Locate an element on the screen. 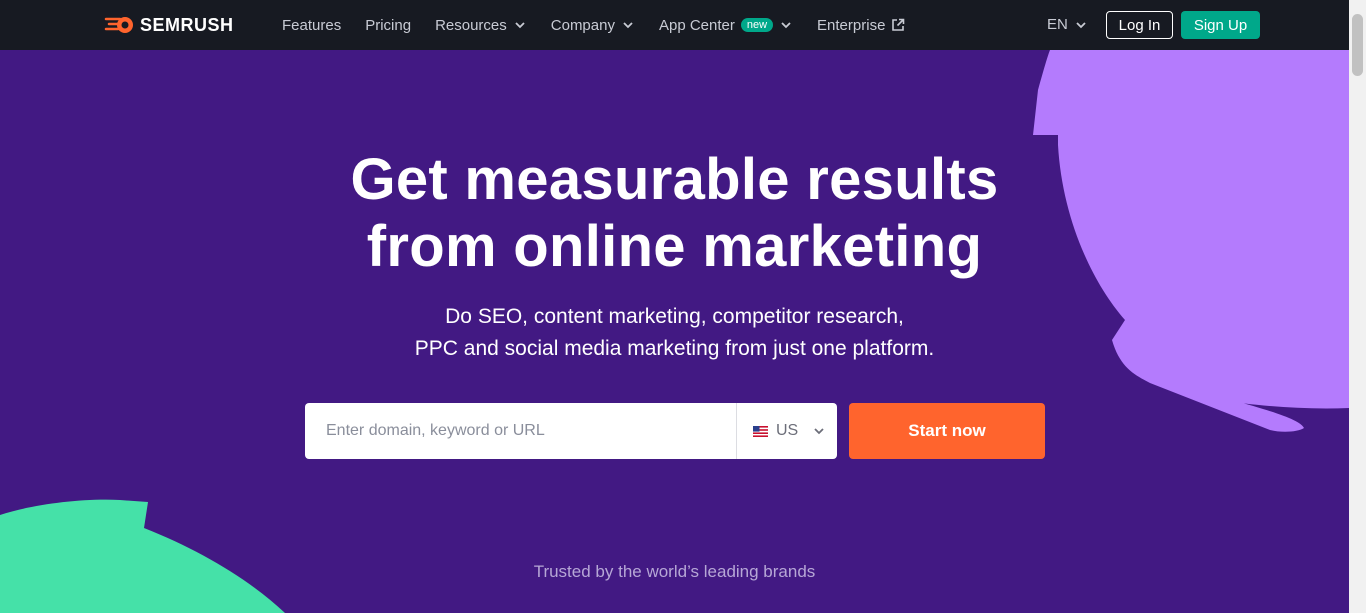 Image resolution: width=1366 pixels, height=613 pixels. signup-button: Sign Up is located at coordinates (1220, 25).